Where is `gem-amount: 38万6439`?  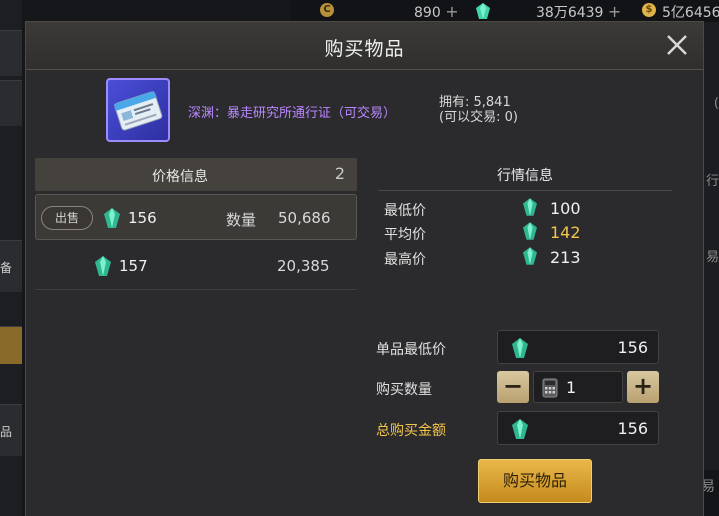 gem-amount: 38万6439 is located at coordinates (570, 13).